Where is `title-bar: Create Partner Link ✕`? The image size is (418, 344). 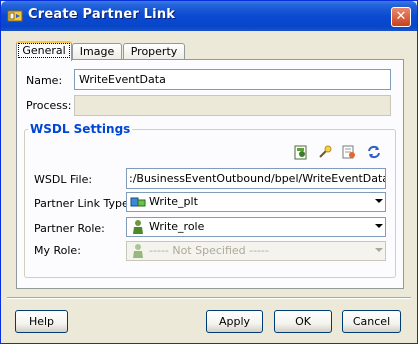
title-bar: Create Partner Link ✕ is located at coordinates (209, 16).